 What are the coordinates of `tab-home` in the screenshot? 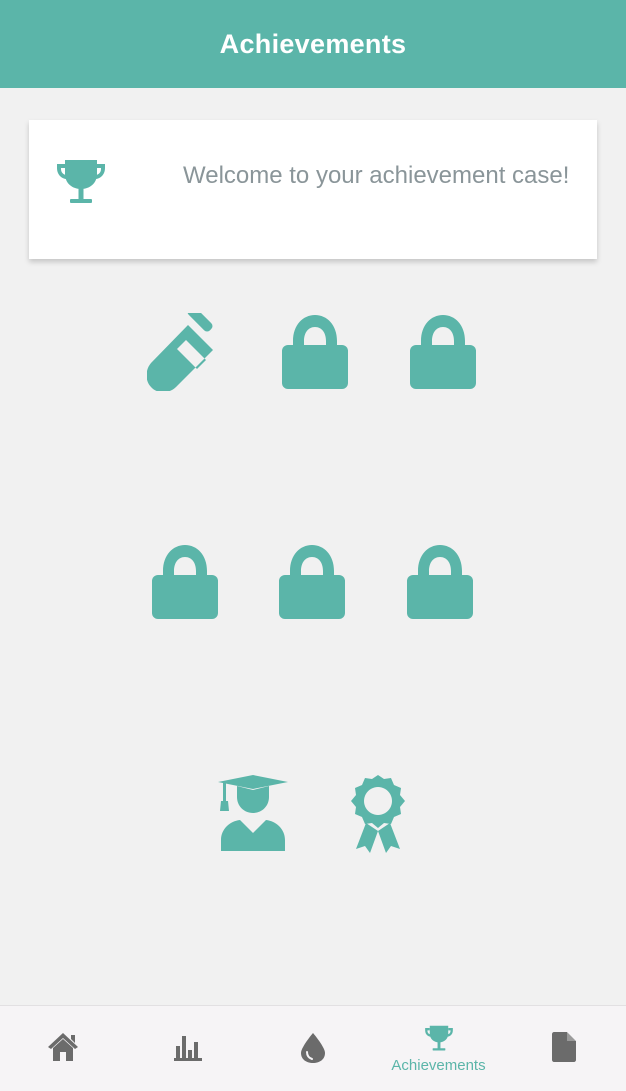 It's located at (62, 1048).